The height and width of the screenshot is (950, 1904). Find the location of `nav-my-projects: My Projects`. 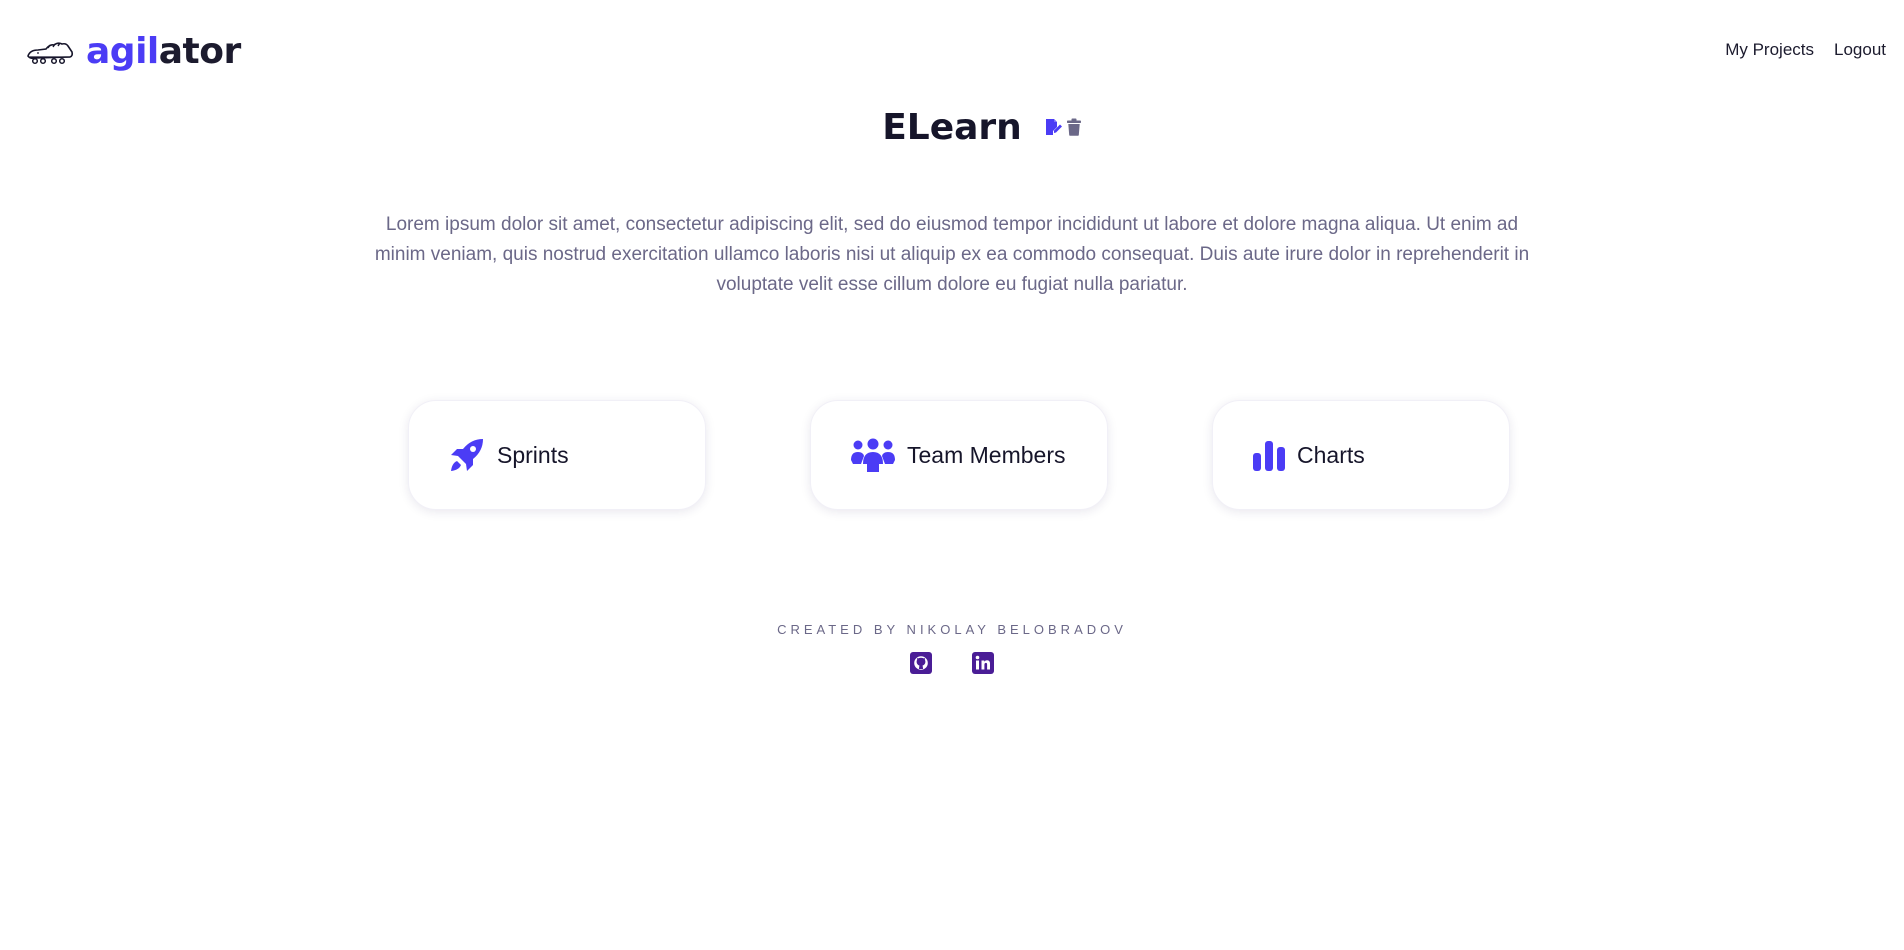

nav-my-projects: My Projects is located at coordinates (1769, 50).